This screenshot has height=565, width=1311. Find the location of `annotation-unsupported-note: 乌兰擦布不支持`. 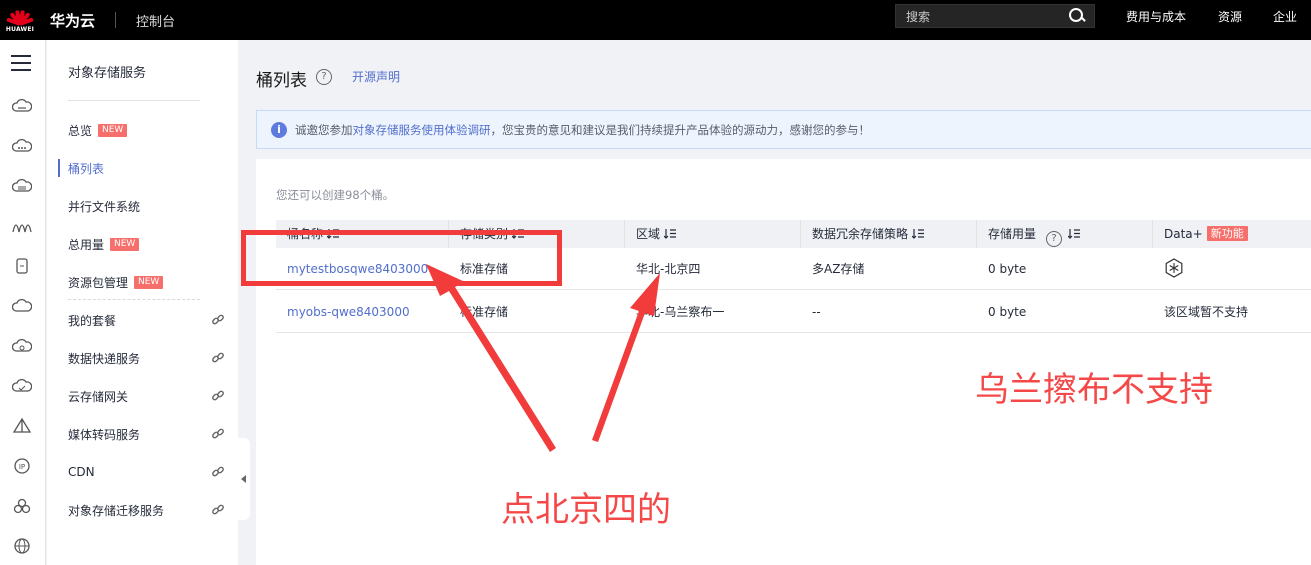

annotation-unsupported-note: 乌兰擦布不支持 is located at coordinates (1094, 390).